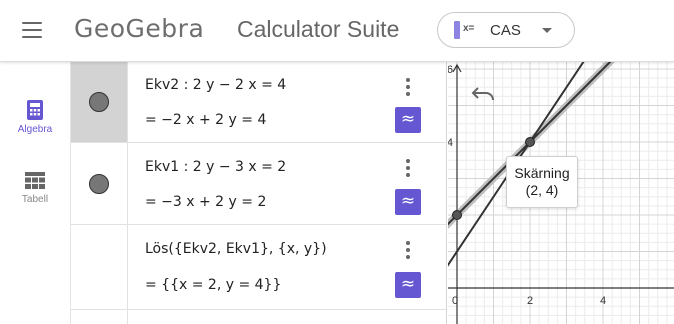  I want to click on sidebar: Algebra Tabell, so click(35, 193).